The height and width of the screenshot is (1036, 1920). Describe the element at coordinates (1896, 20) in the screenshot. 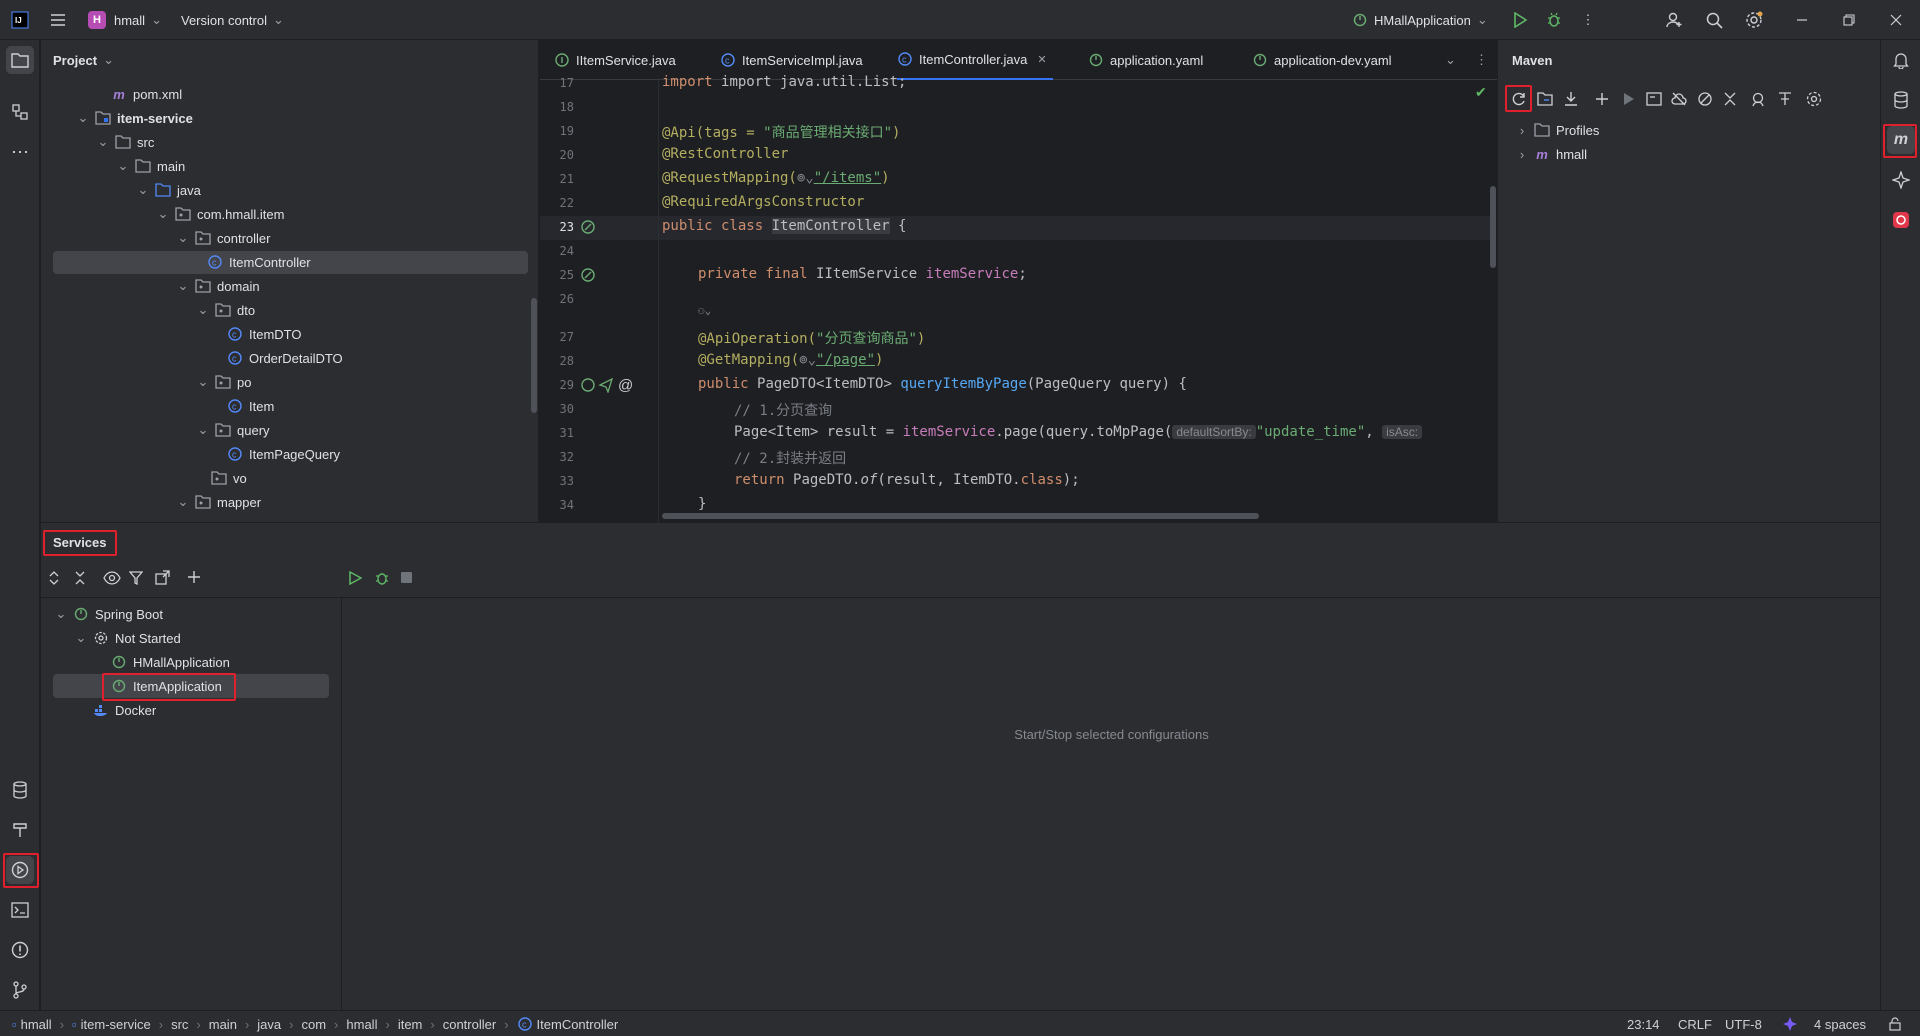

I see `close-window-icon` at that location.